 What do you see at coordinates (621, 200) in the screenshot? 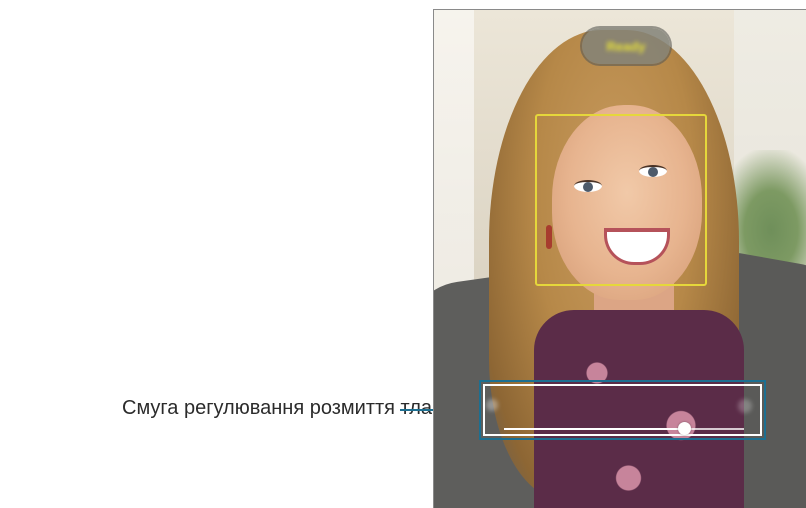
I see `face-detection-frame` at bounding box center [621, 200].